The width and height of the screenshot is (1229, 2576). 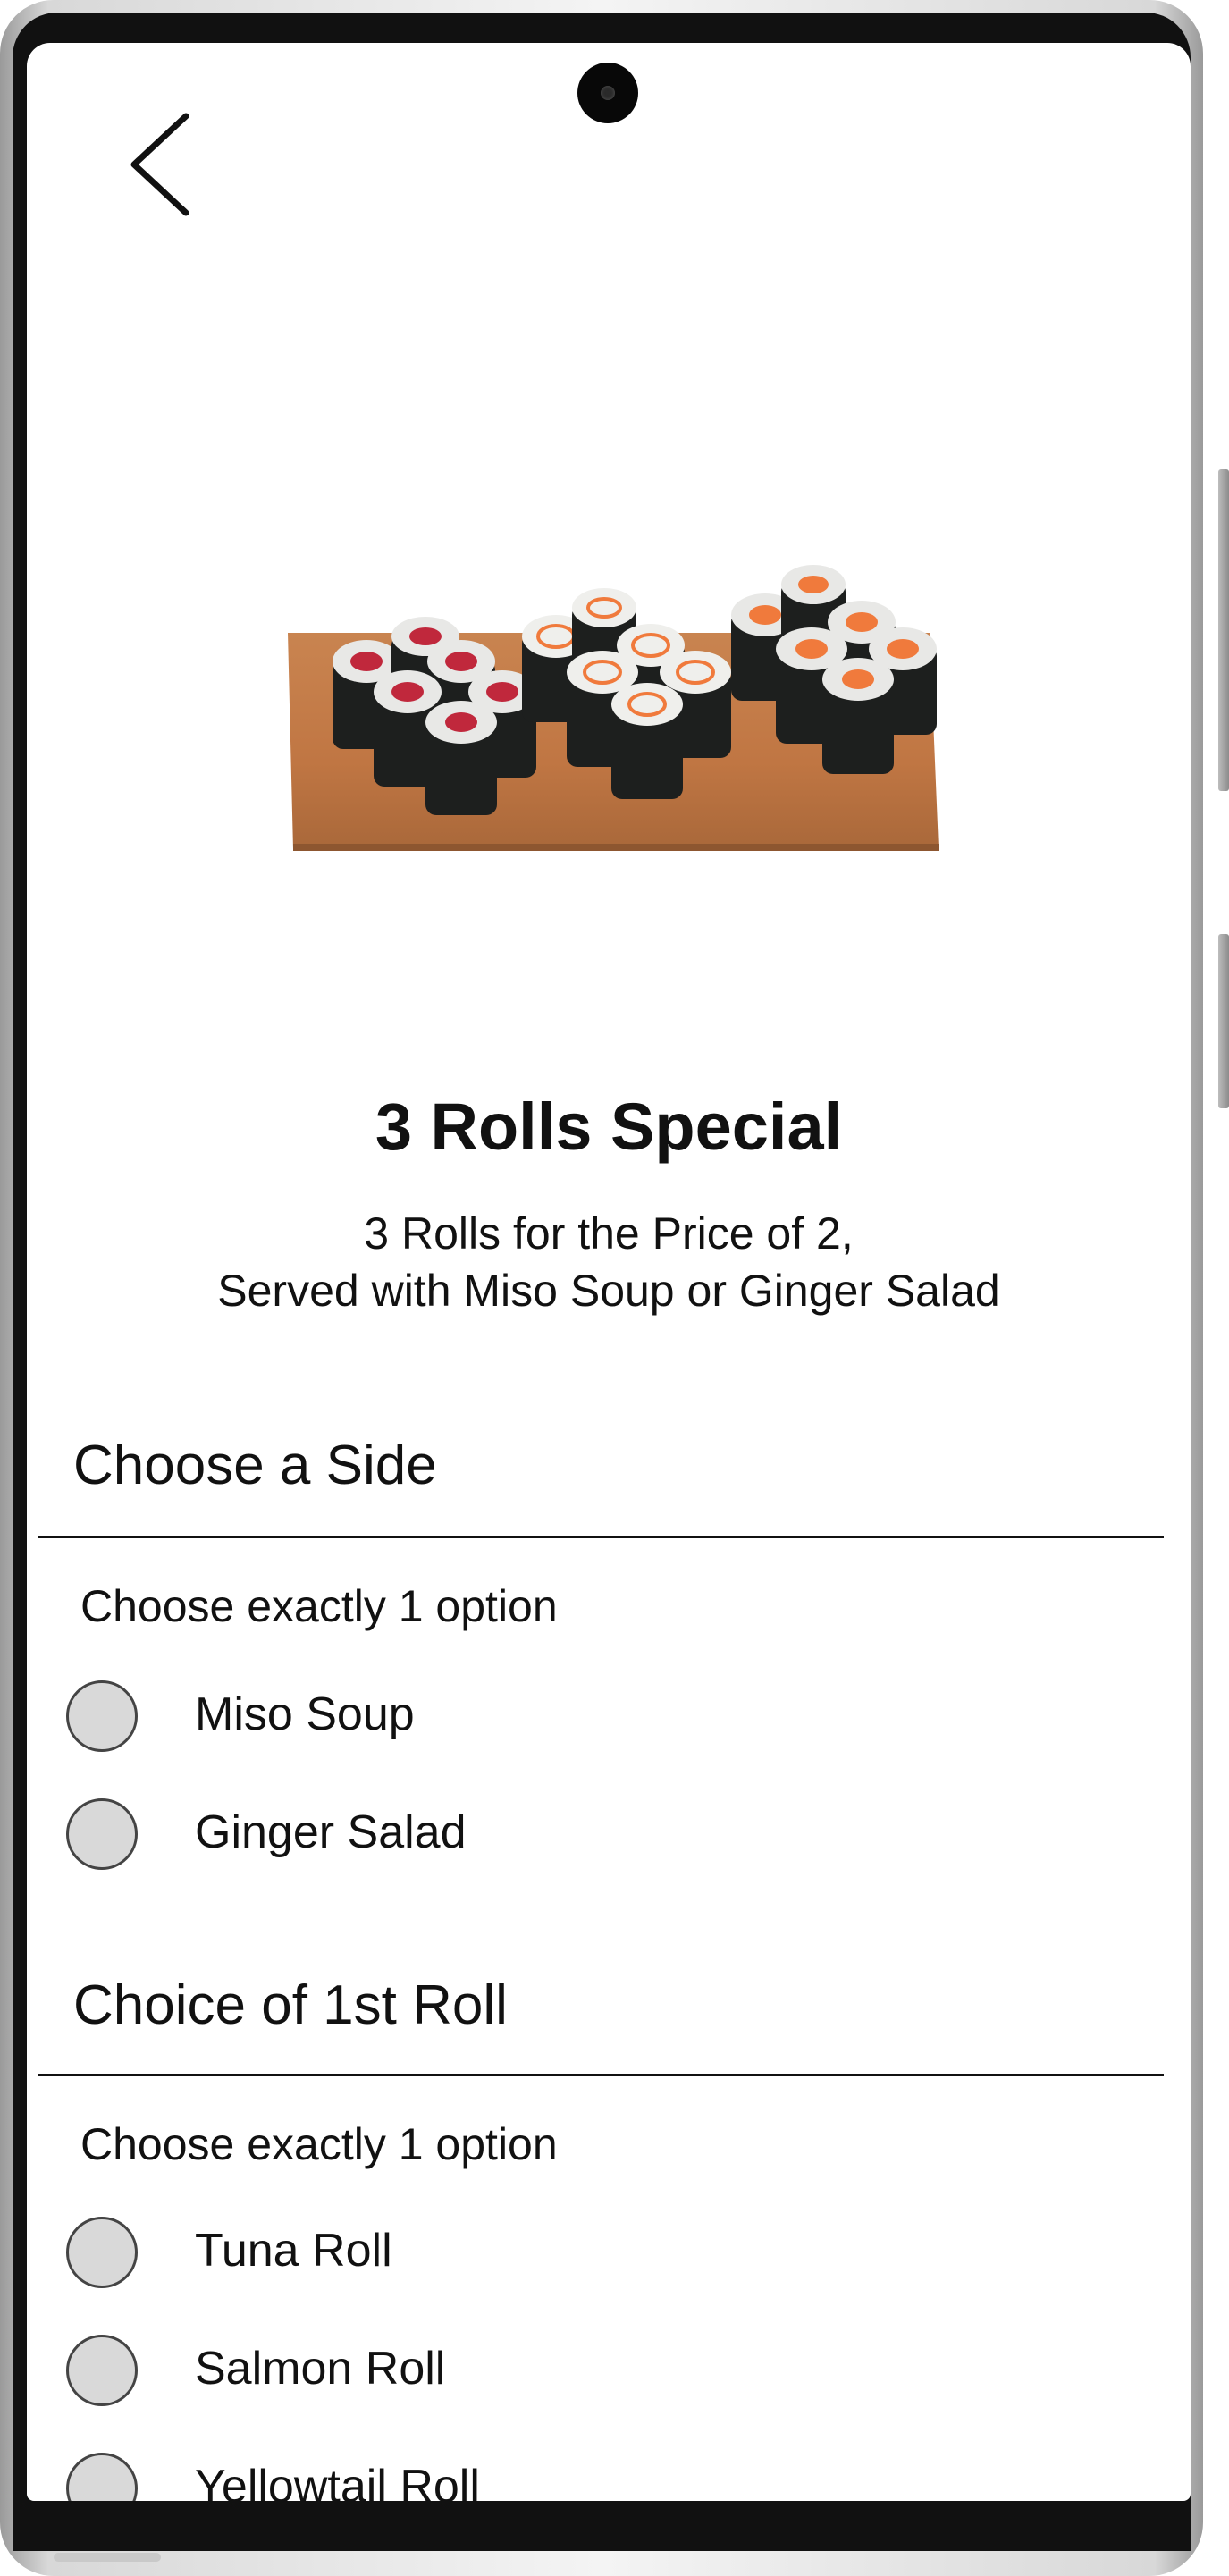 I want to click on phone-bottom-bezel, so click(x=602, y=2526).